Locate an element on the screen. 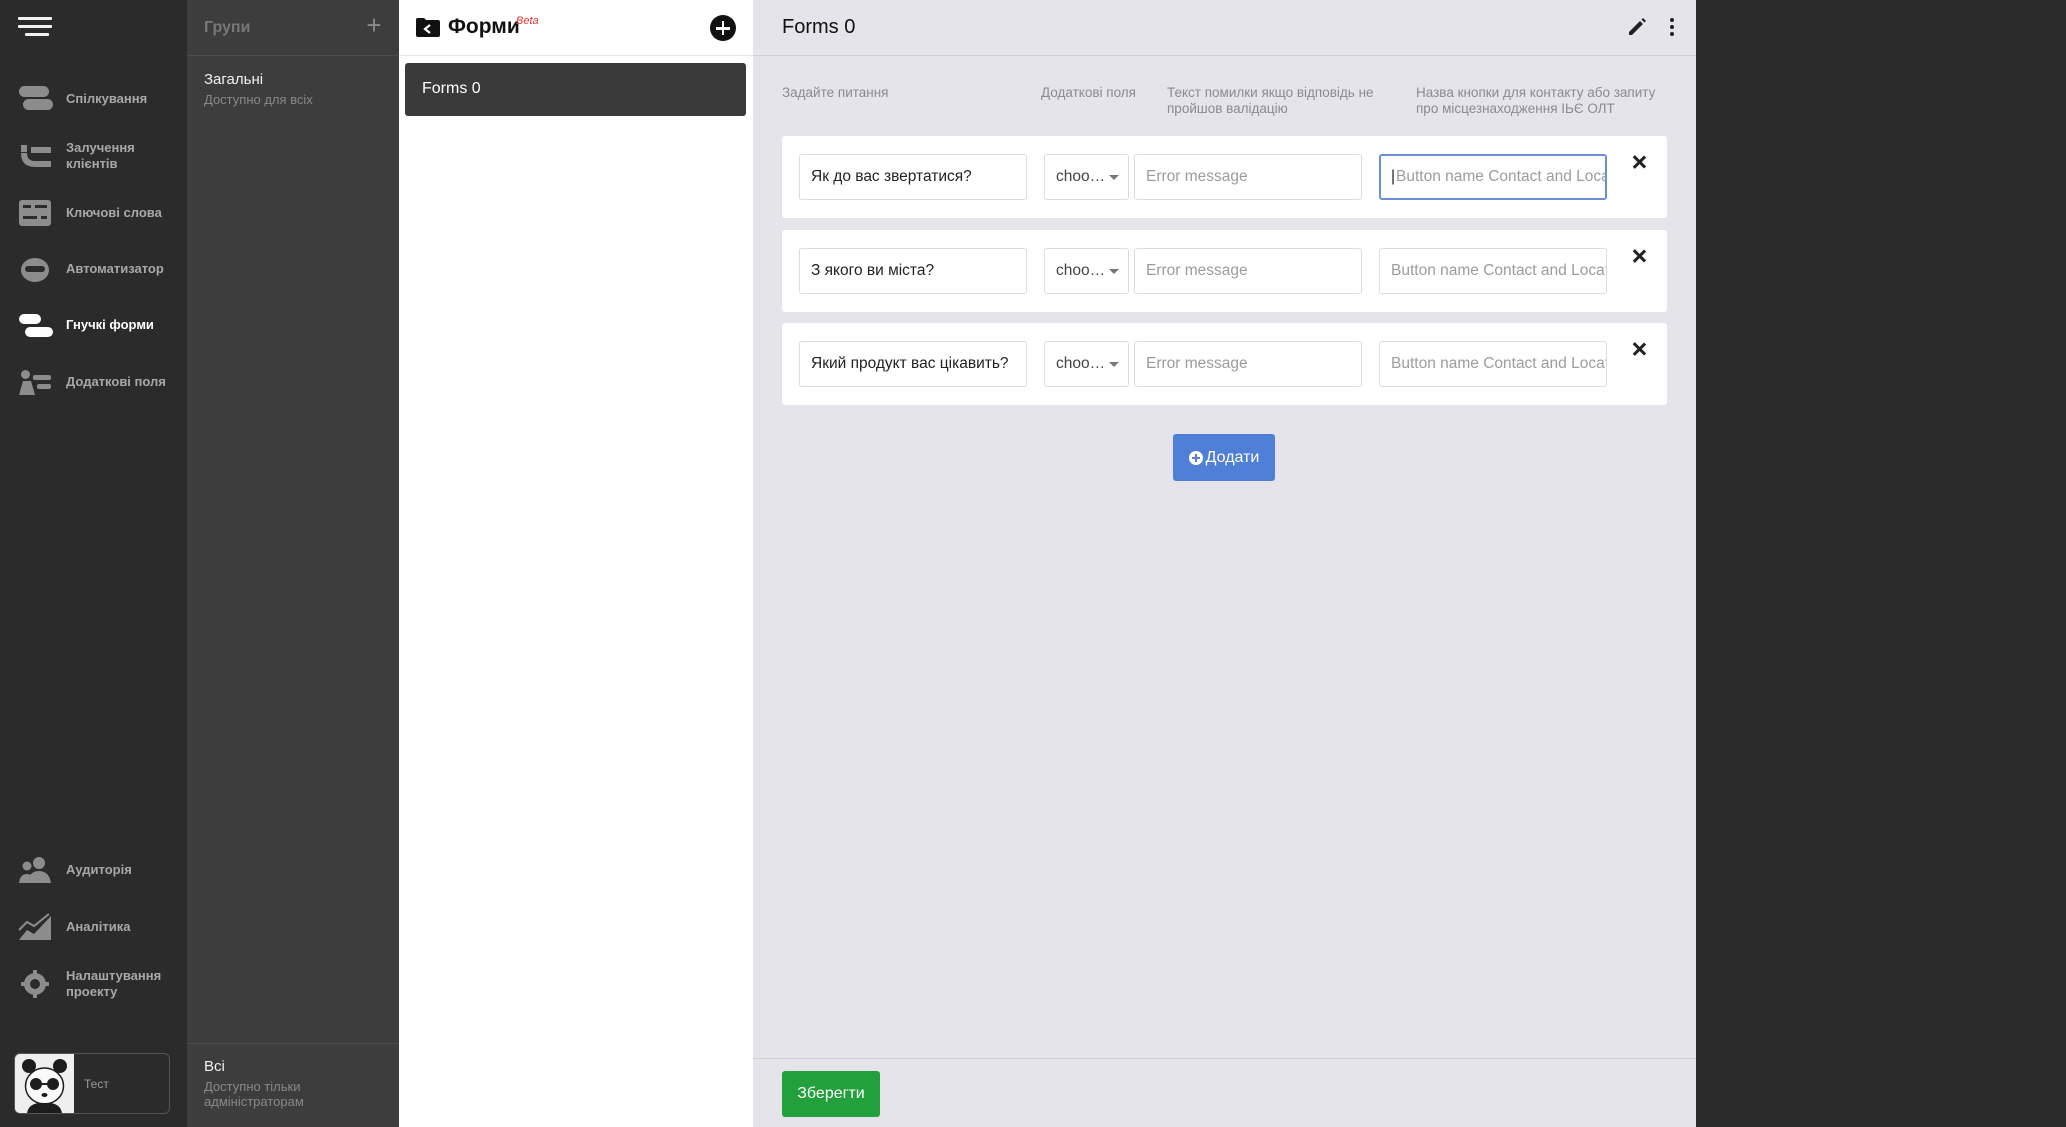 This screenshot has height=1127, width=2066. button-name-placeholder: Button name Contact and Location is located at coordinates (1501, 176).